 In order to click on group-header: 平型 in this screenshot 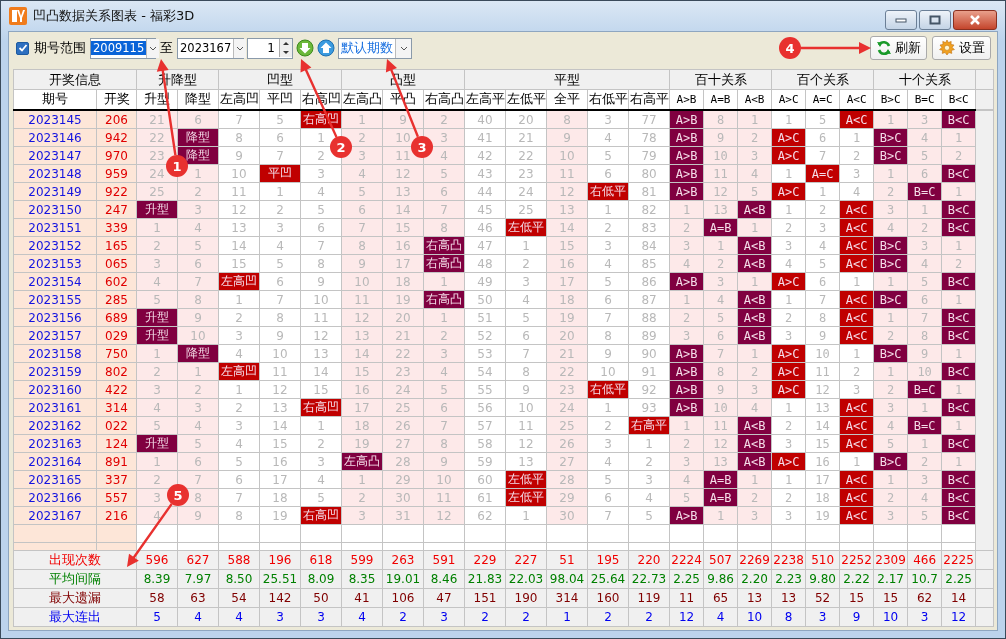, I will do `click(567, 79)`.